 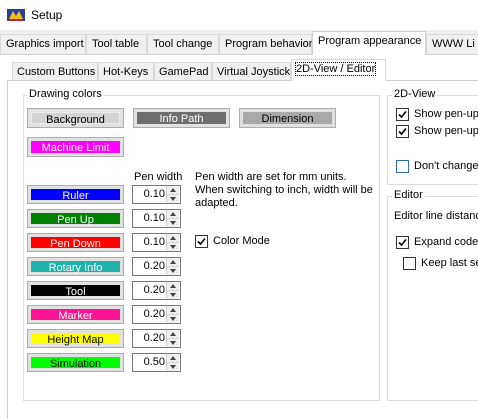 I want to click on background-color-swatch: Background, so click(x=75, y=119).